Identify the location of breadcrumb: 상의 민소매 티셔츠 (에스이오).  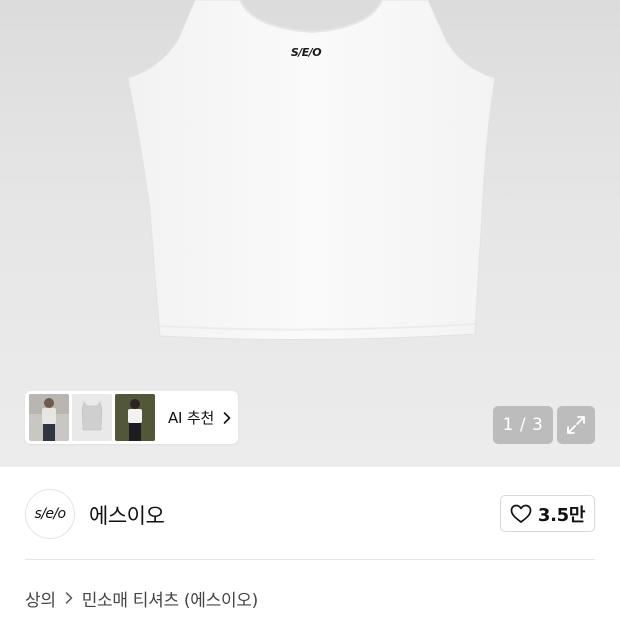
(142, 598).